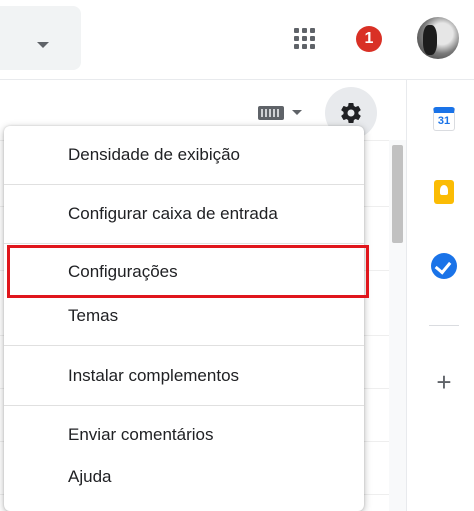  I want to click on header-divider, so click(237, 79).